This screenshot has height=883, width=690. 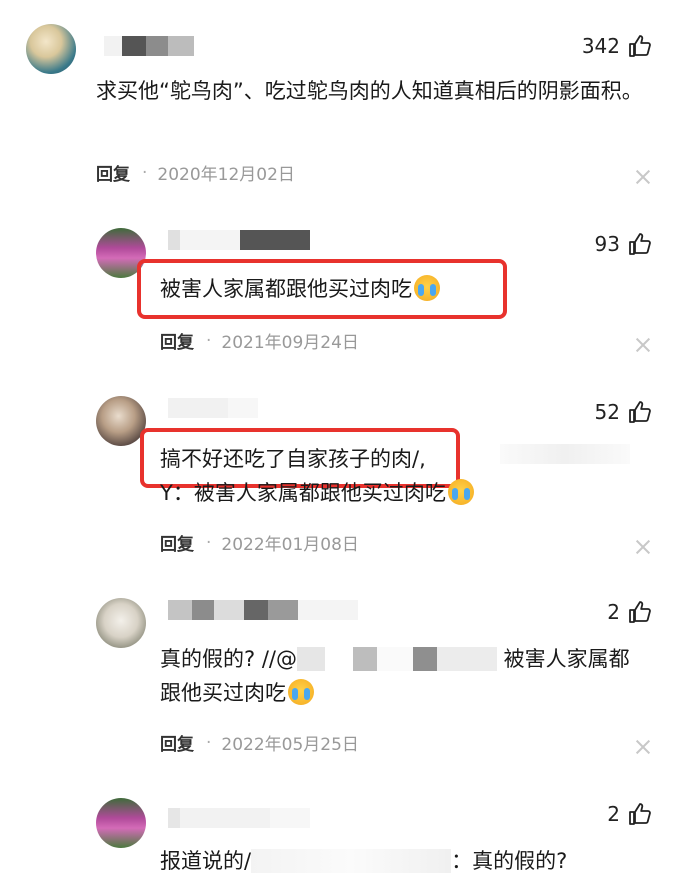 I want to click on comment-date: 2021年09月24日, so click(x=290, y=343).